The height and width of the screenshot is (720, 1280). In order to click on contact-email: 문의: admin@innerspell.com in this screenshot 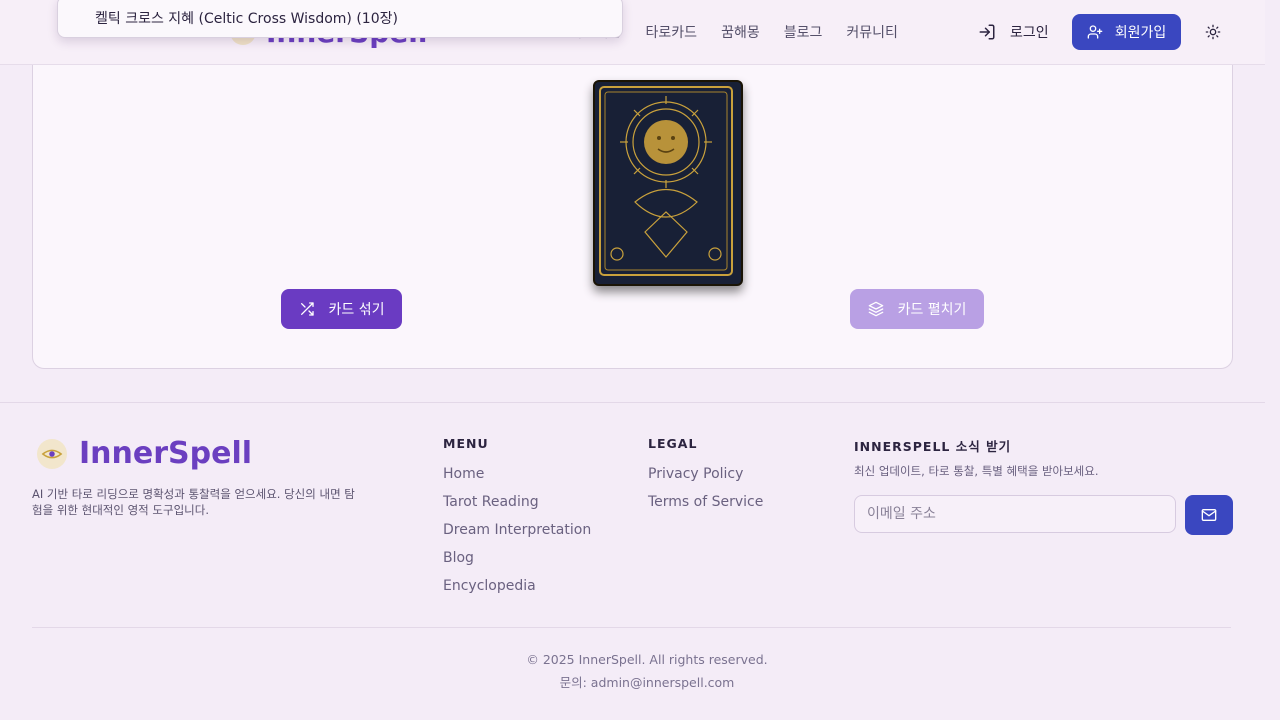, I will do `click(647, 682)`.